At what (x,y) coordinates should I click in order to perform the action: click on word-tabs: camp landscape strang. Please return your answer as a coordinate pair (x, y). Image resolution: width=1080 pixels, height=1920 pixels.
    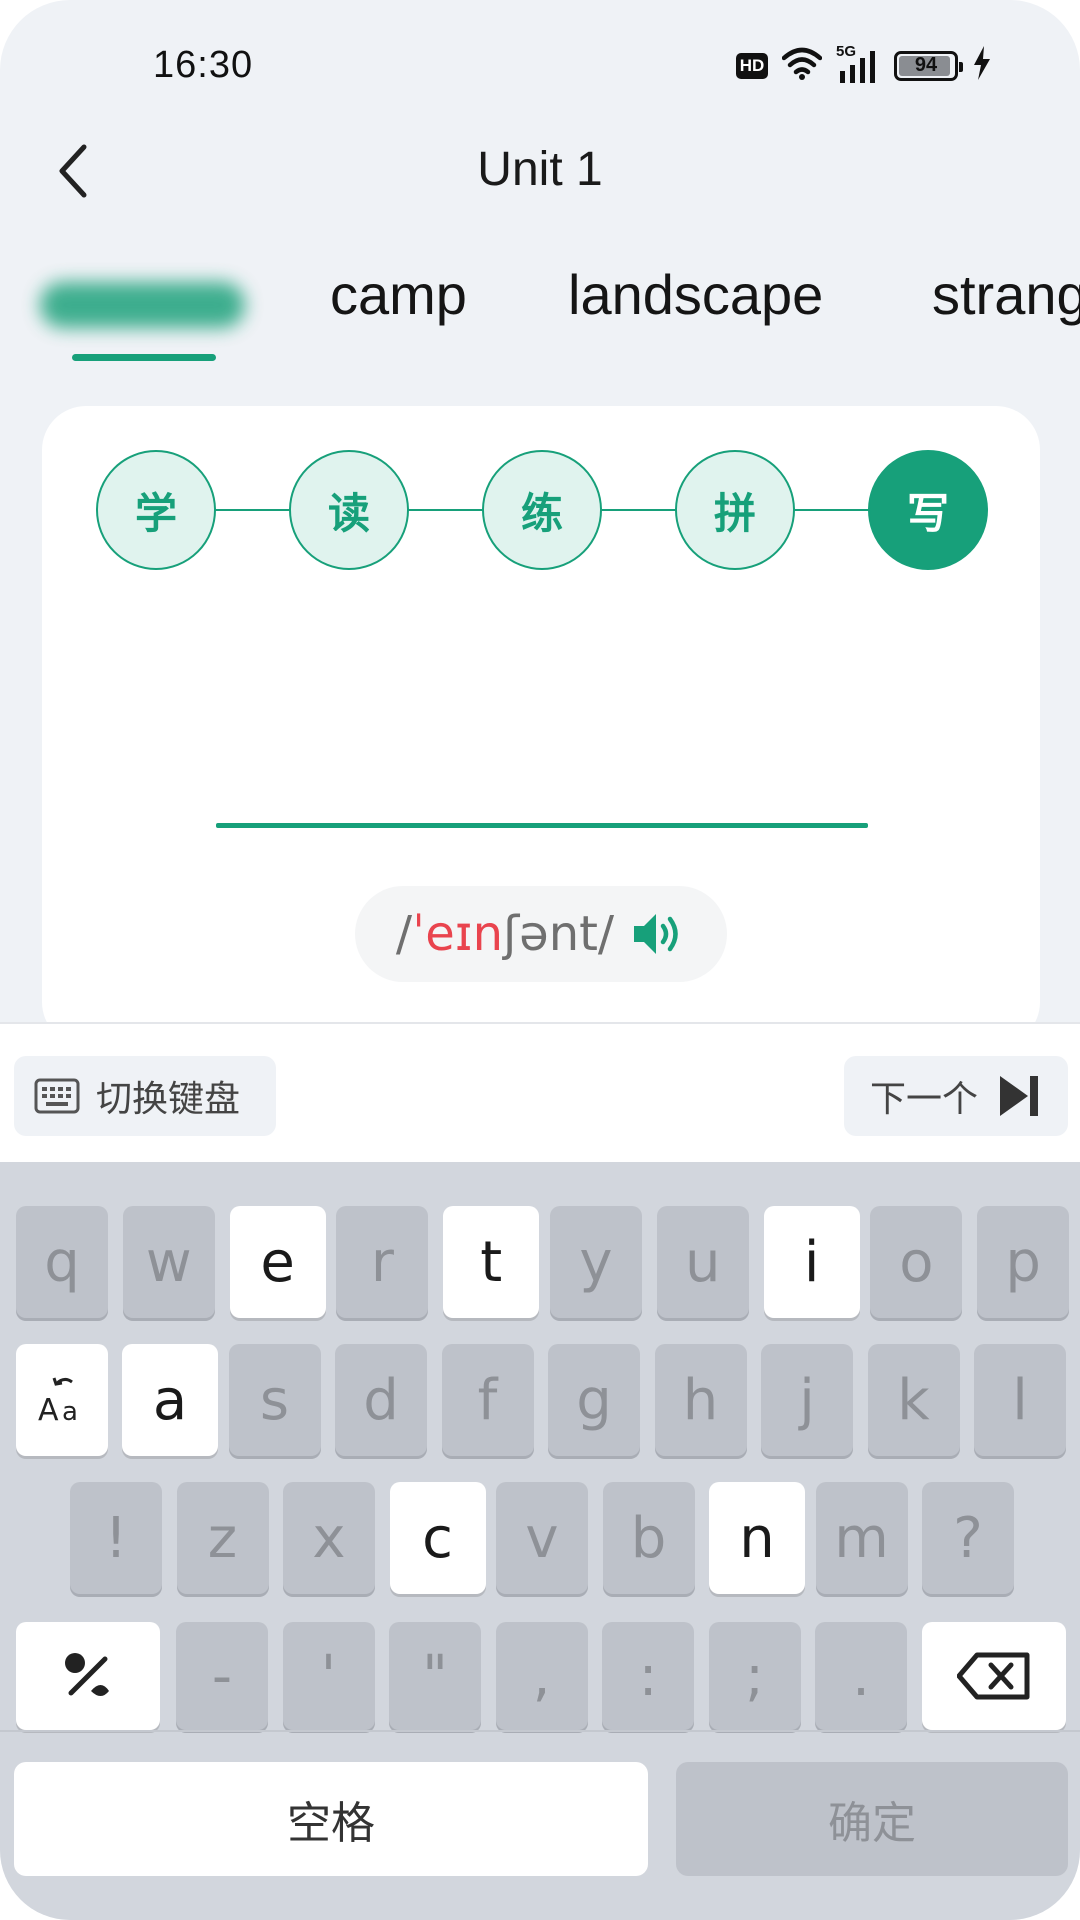
    Looking at the image, I should click on (540, 312).